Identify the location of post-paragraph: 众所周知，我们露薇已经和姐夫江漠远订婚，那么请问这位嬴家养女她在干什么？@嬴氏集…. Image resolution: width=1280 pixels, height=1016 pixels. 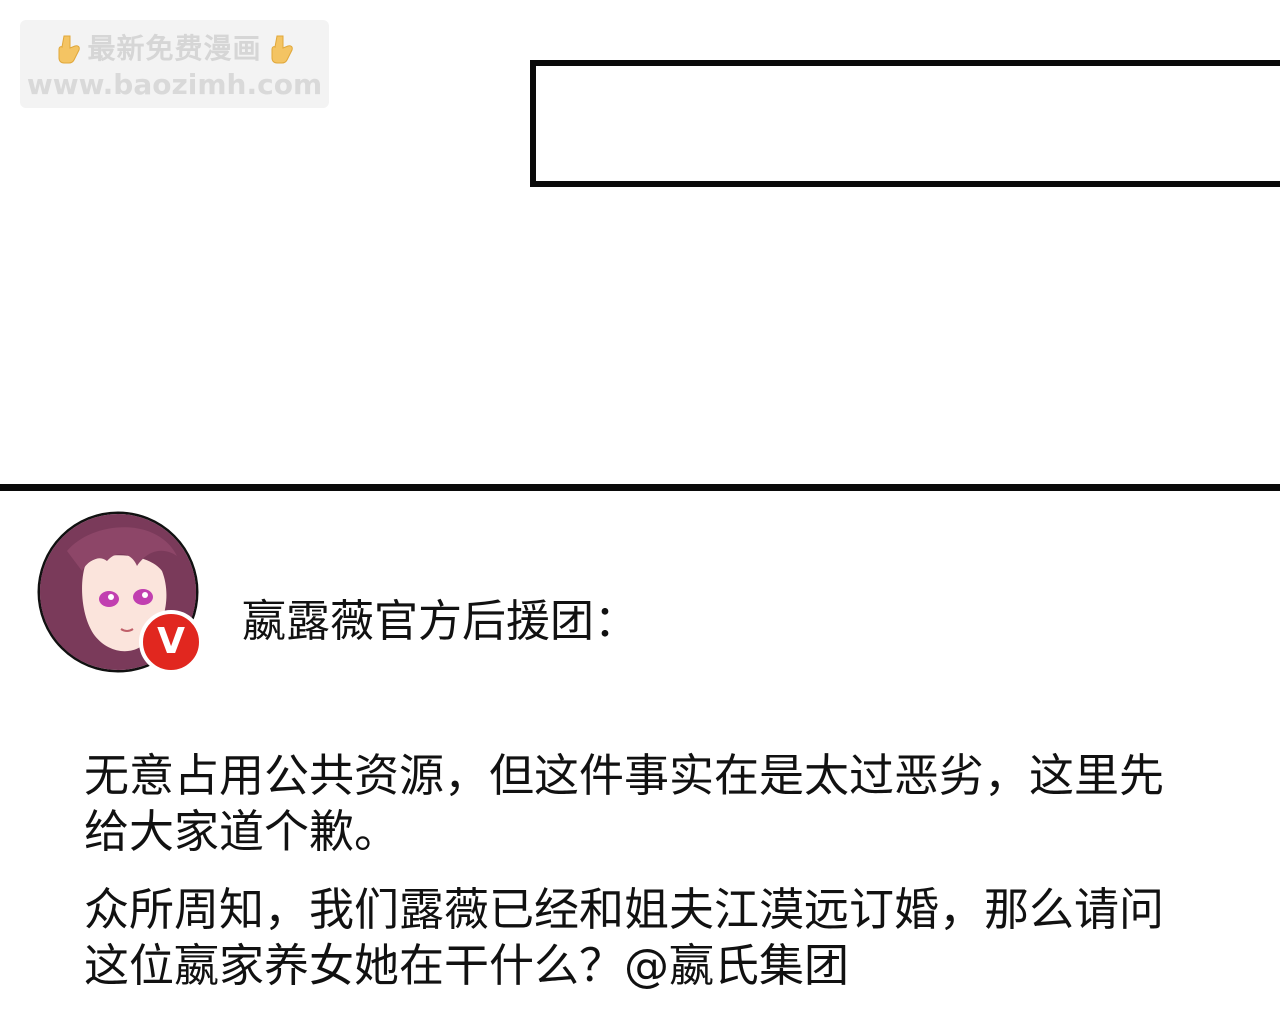
(624, 937).